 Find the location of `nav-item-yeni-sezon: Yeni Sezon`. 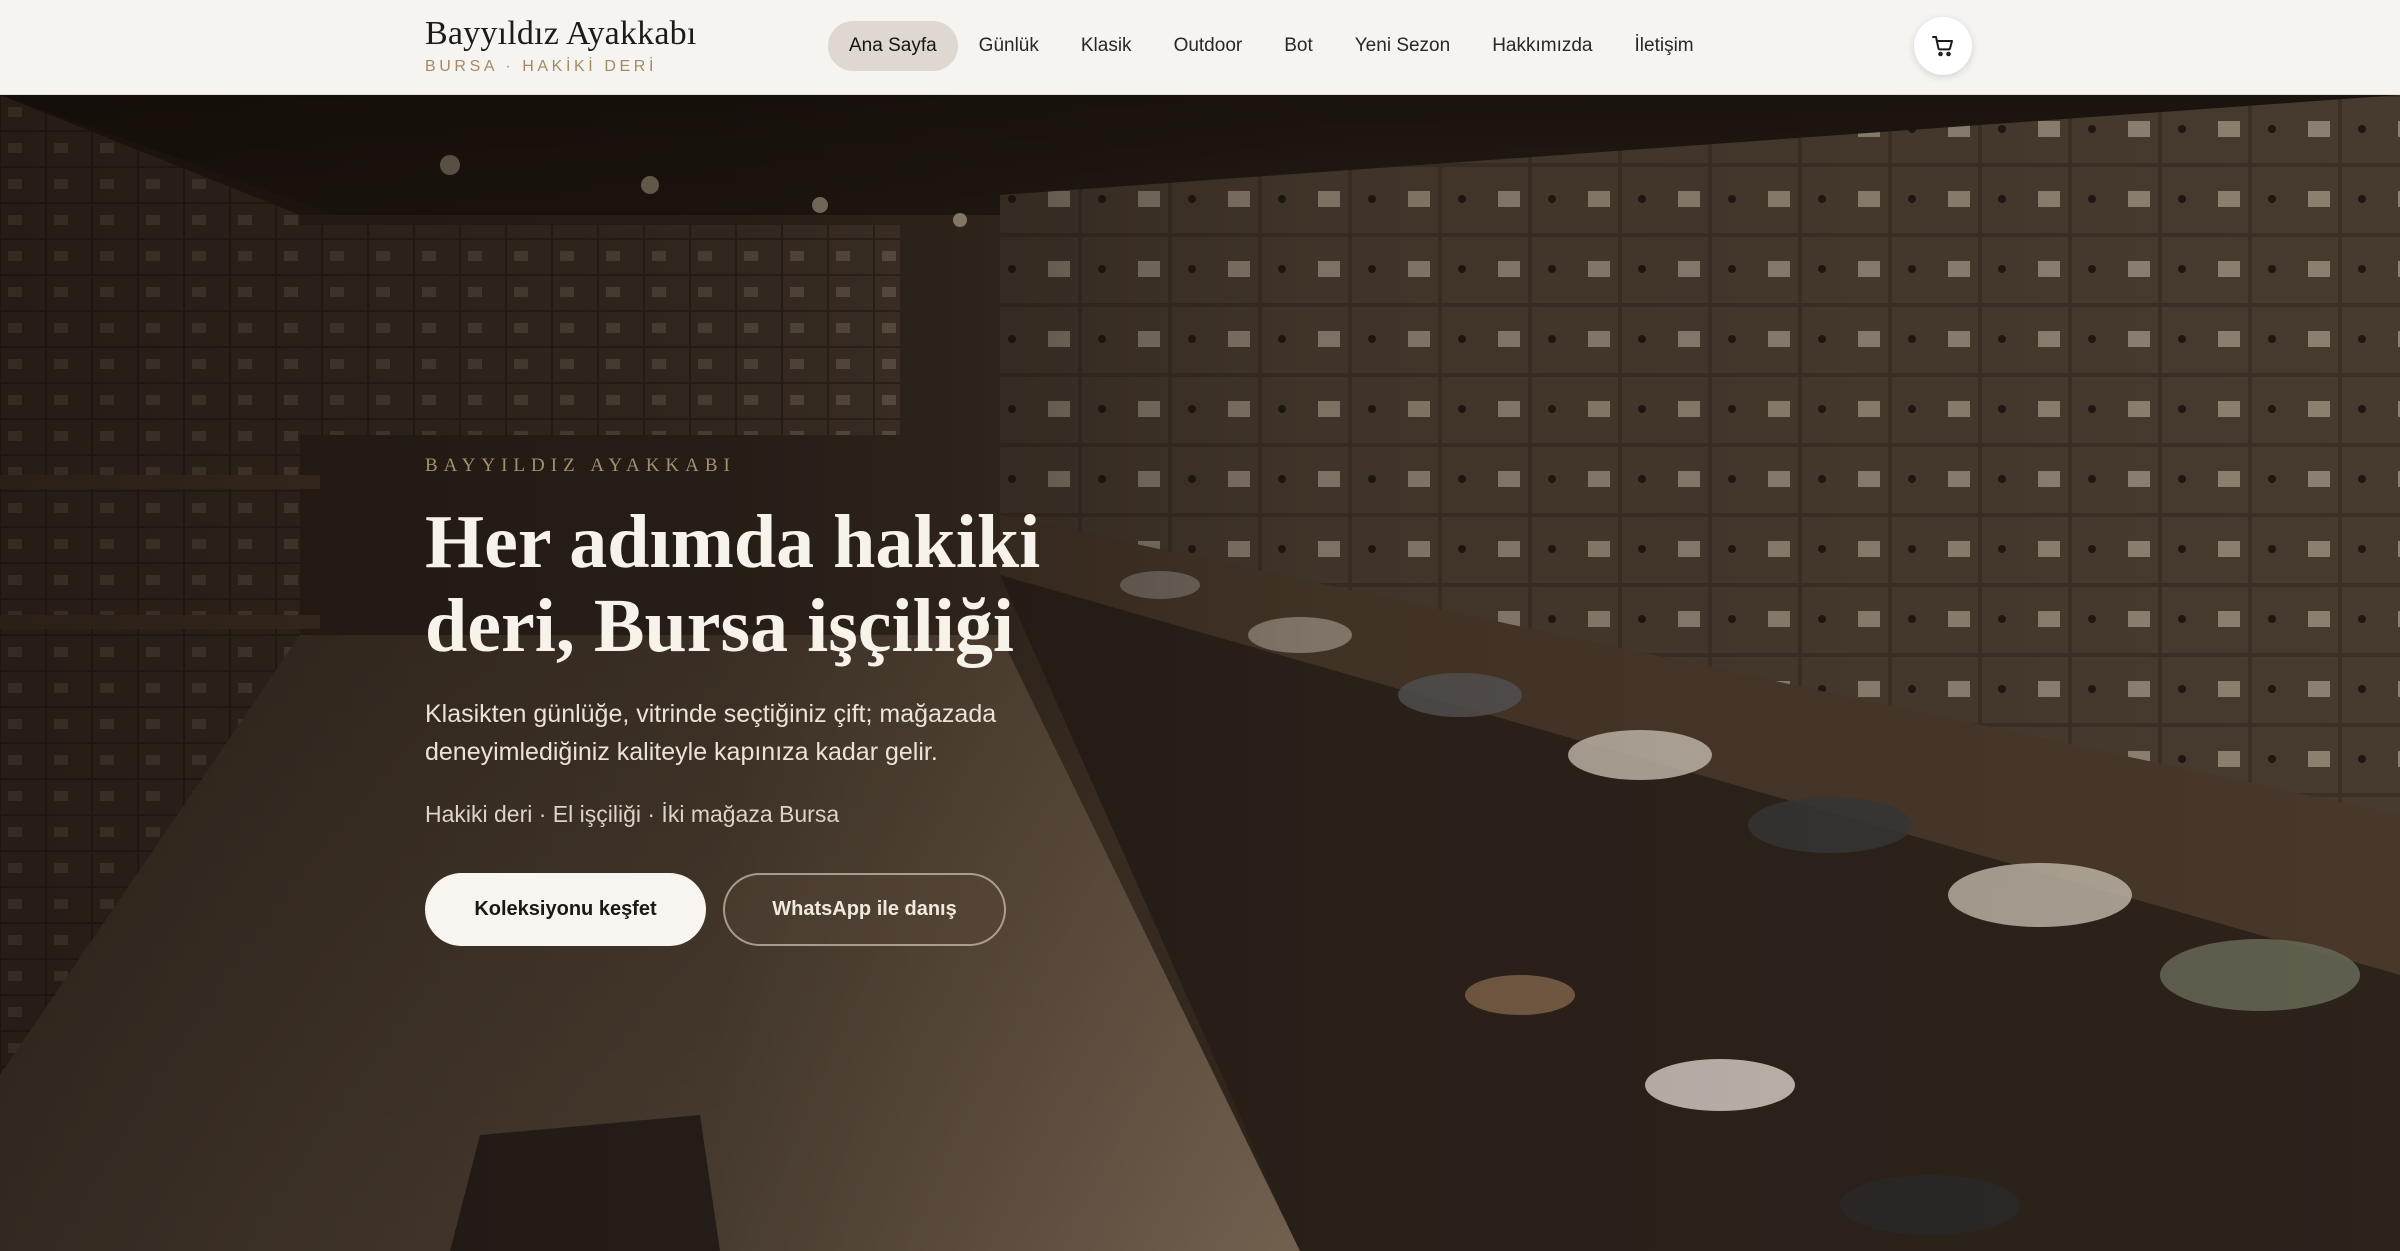

nav-item-yeni-sezon: Yeni Sezon is located at coordinates (1402, 46).